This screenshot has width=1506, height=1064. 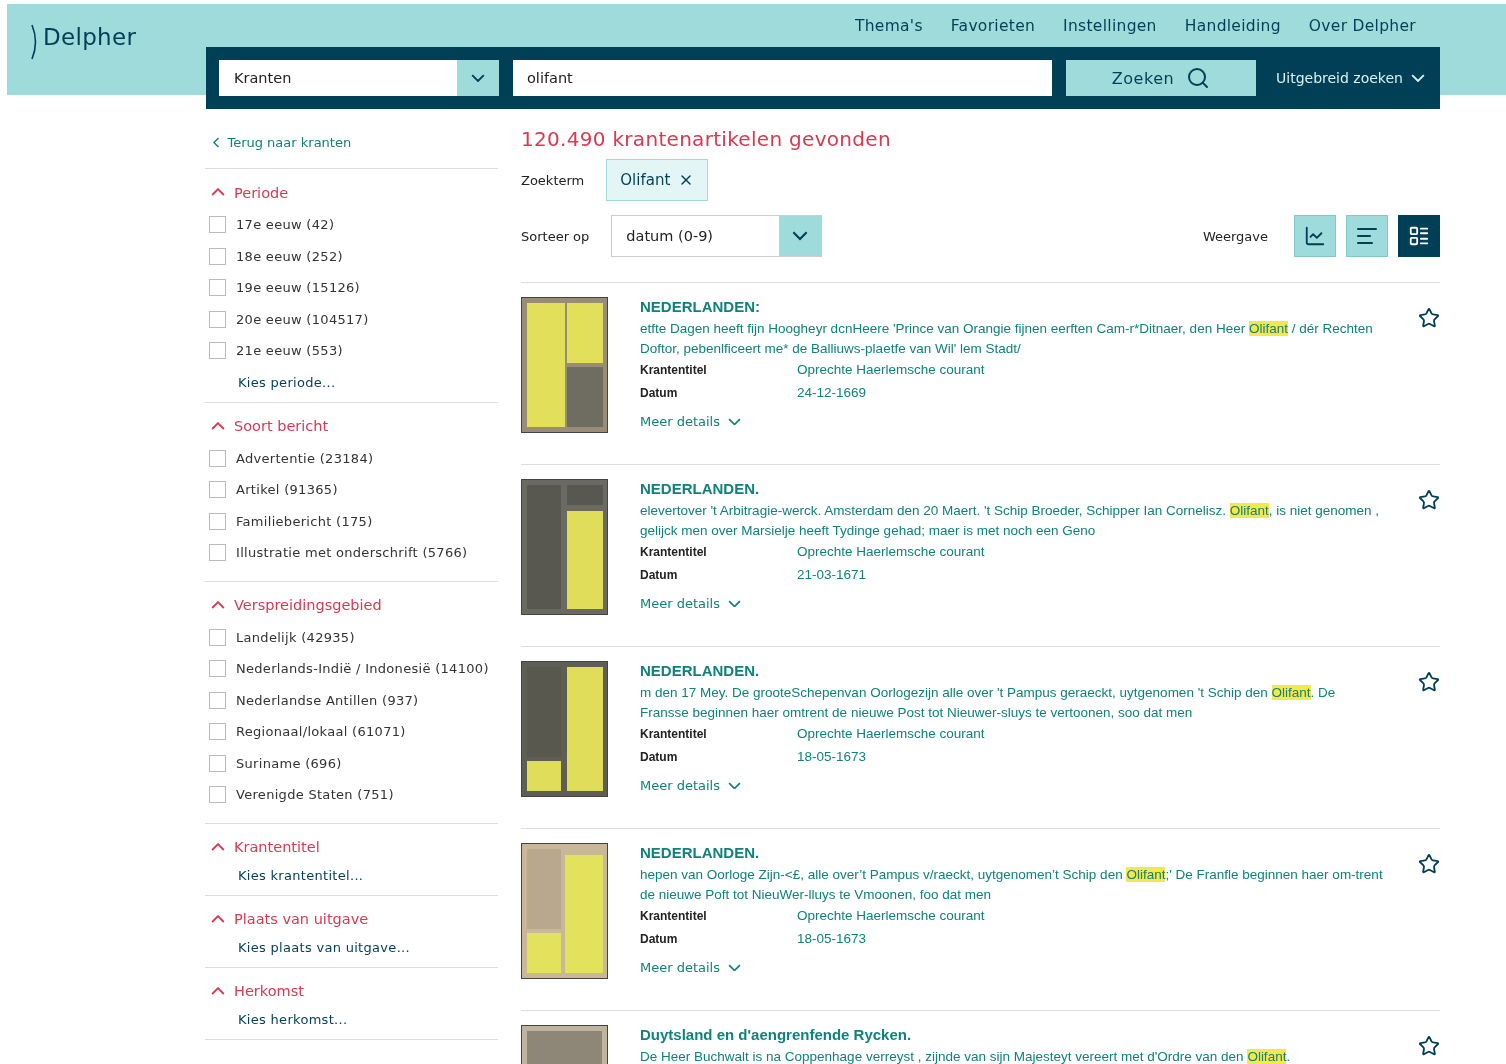 What do you see at coordinates (90, 37) in the screenshot?
I see `logo-text: Delpher` at bounding box center [90, 37].